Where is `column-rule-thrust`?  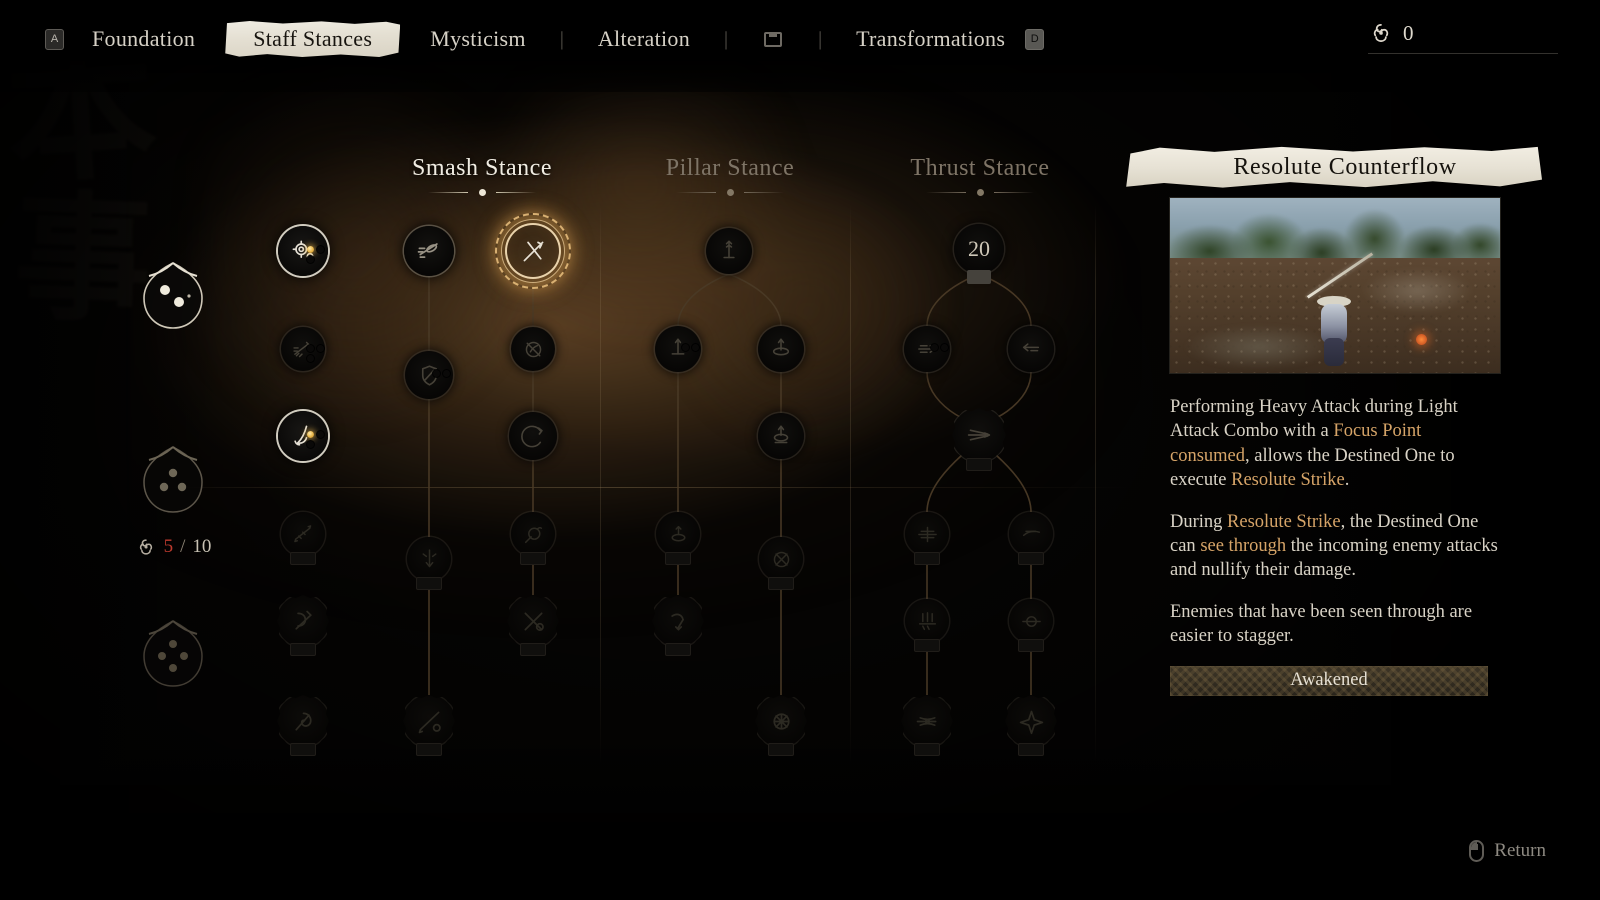
column-rule-thrust is located at coordinates (980, 192).